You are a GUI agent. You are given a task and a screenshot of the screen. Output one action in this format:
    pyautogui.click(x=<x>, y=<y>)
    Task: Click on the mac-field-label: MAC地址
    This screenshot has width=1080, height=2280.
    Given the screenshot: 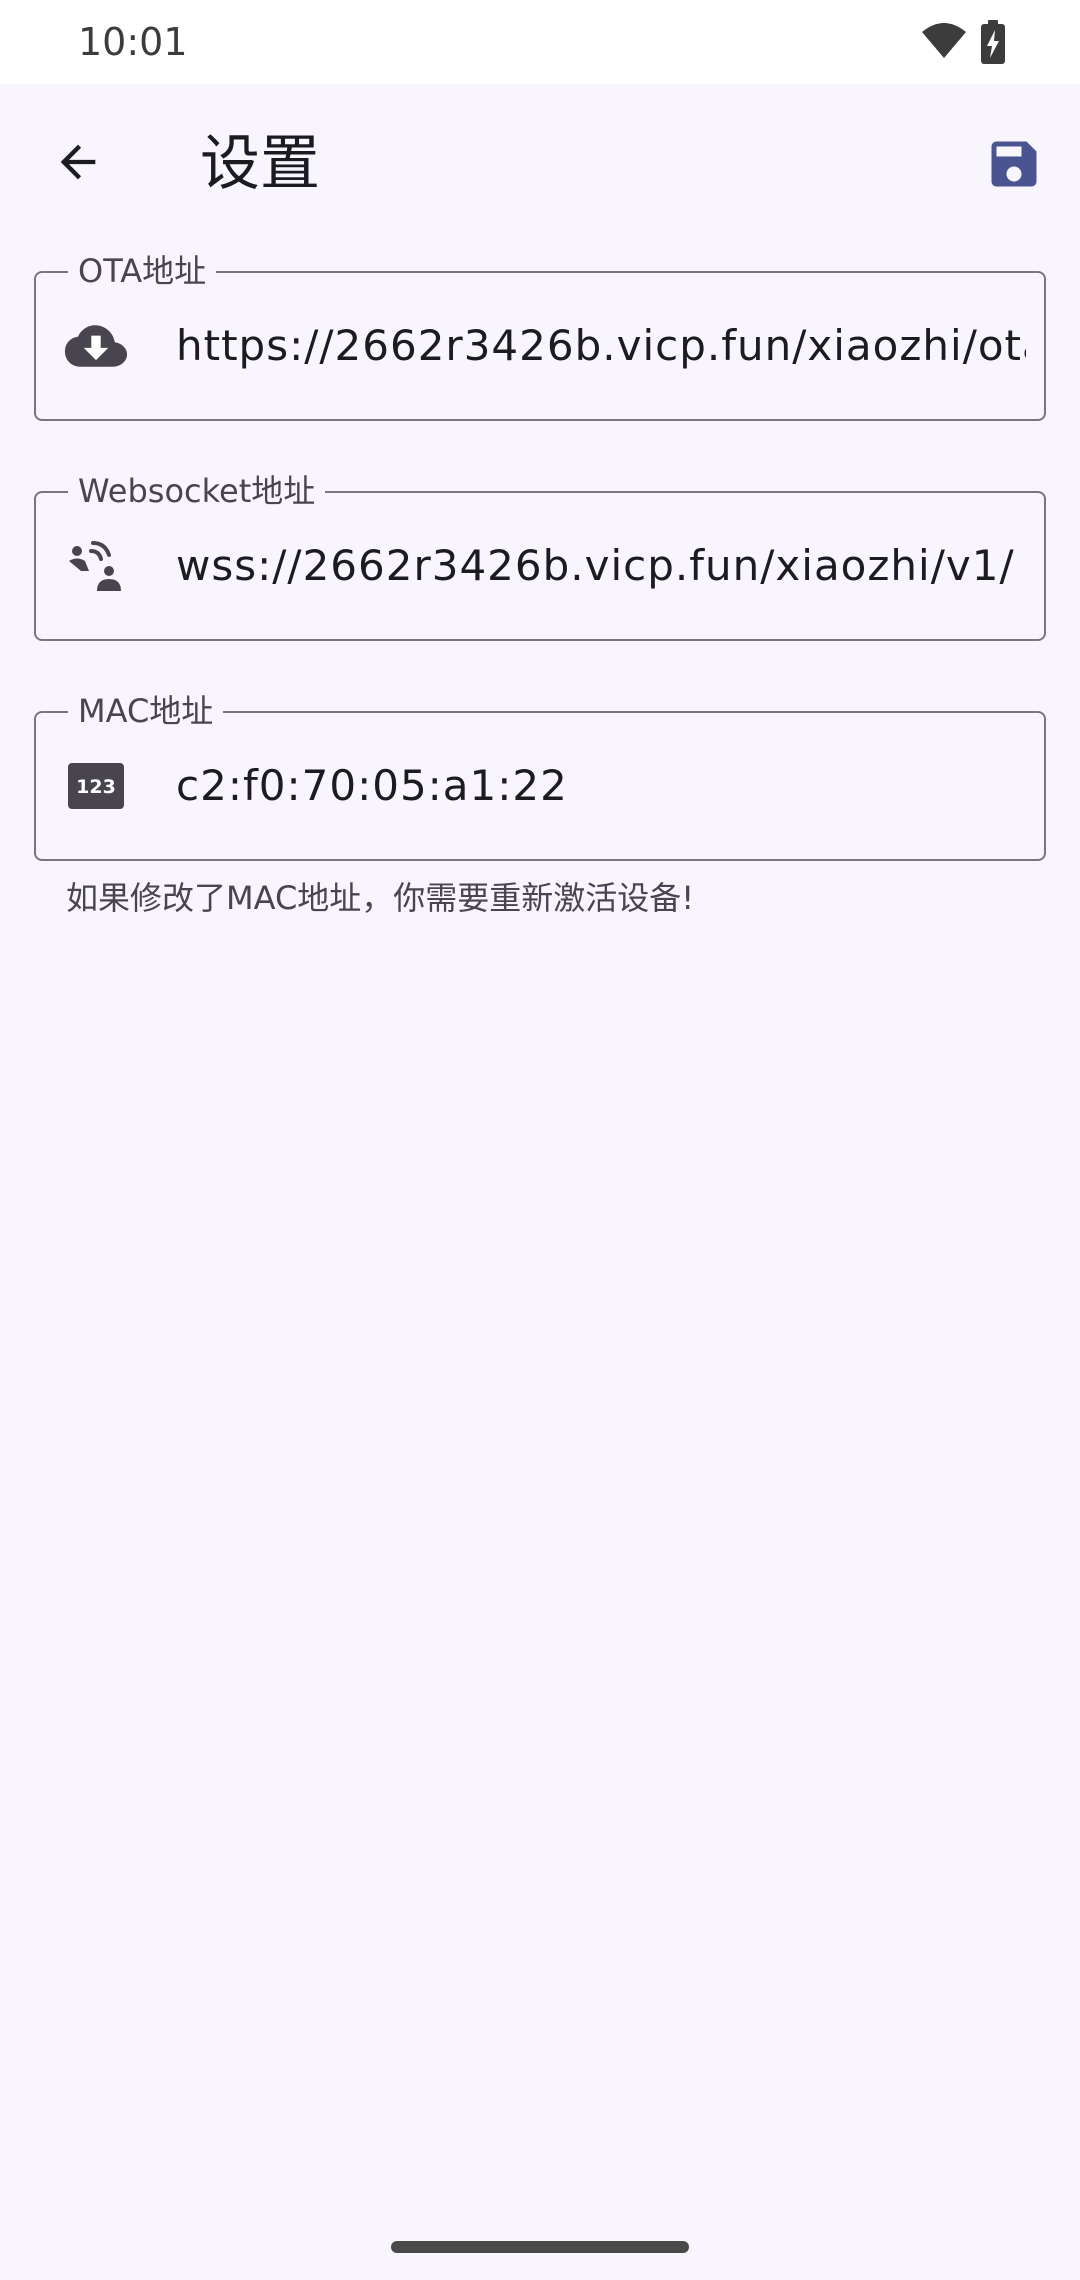 What is the action you would take?
    pyautogui.click(x=146, y=711)
    